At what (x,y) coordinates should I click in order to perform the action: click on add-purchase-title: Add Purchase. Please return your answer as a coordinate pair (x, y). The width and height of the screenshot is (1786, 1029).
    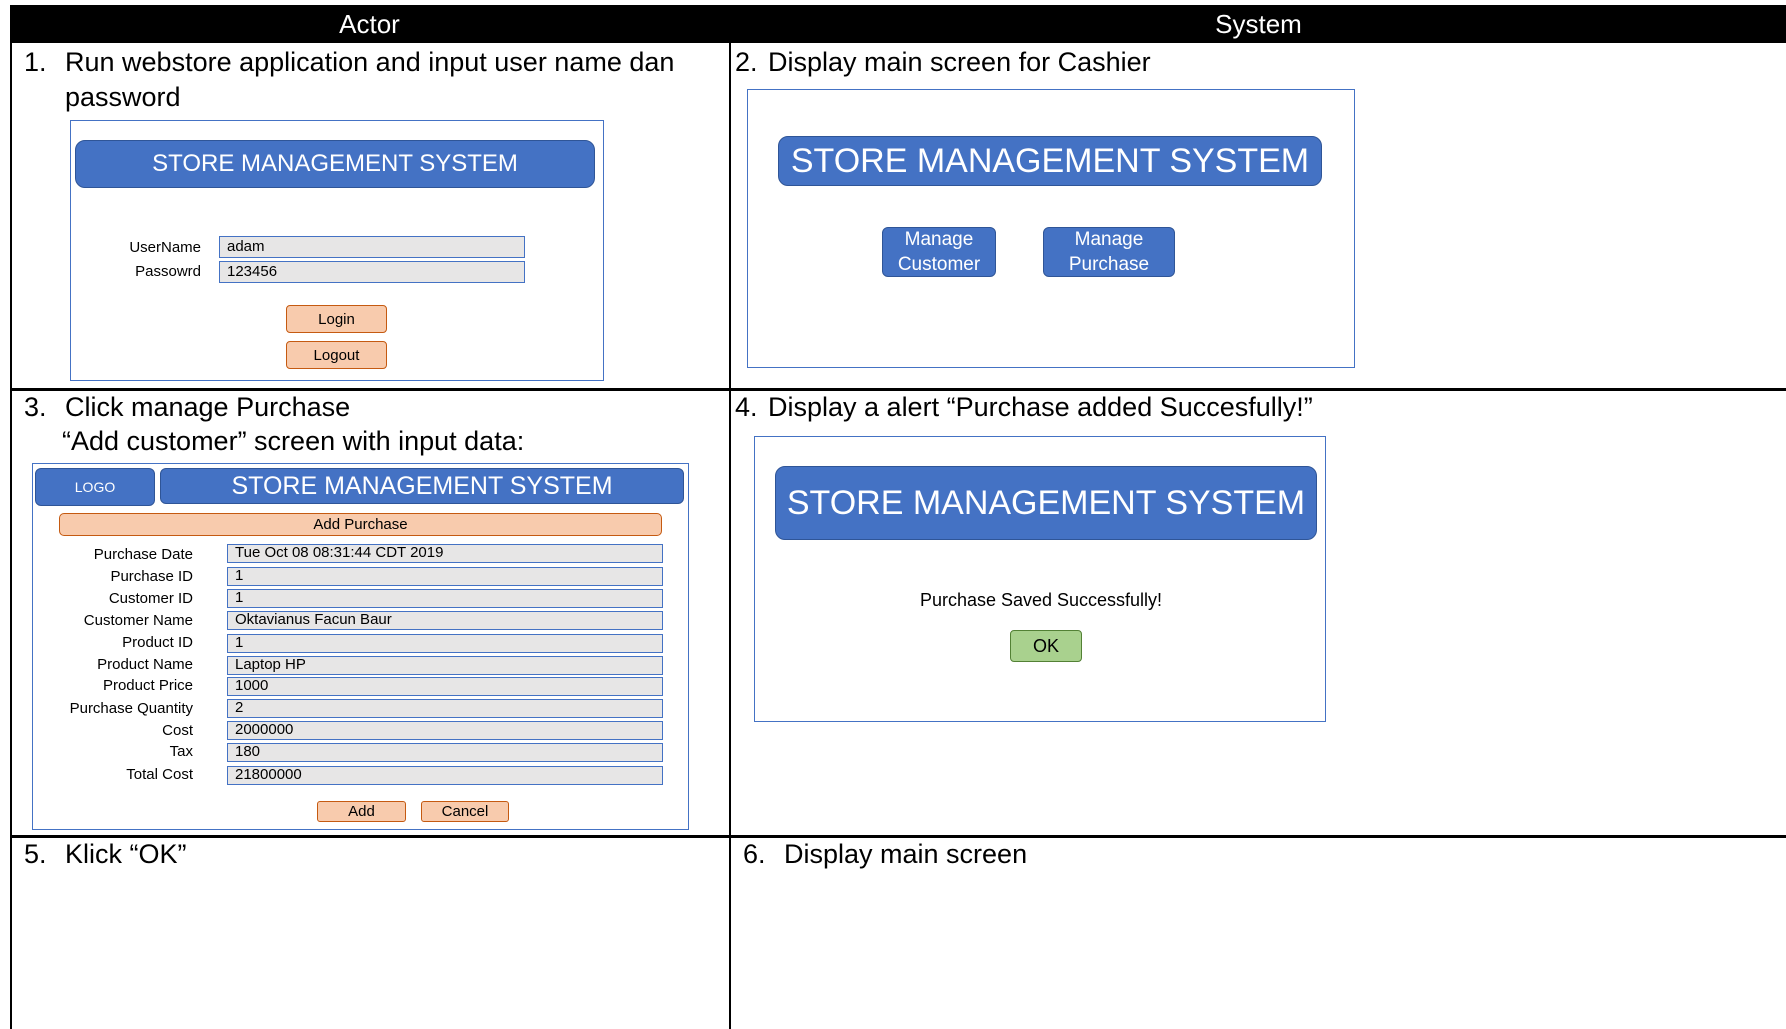
    Looking at the image, I should click on (360, 524).